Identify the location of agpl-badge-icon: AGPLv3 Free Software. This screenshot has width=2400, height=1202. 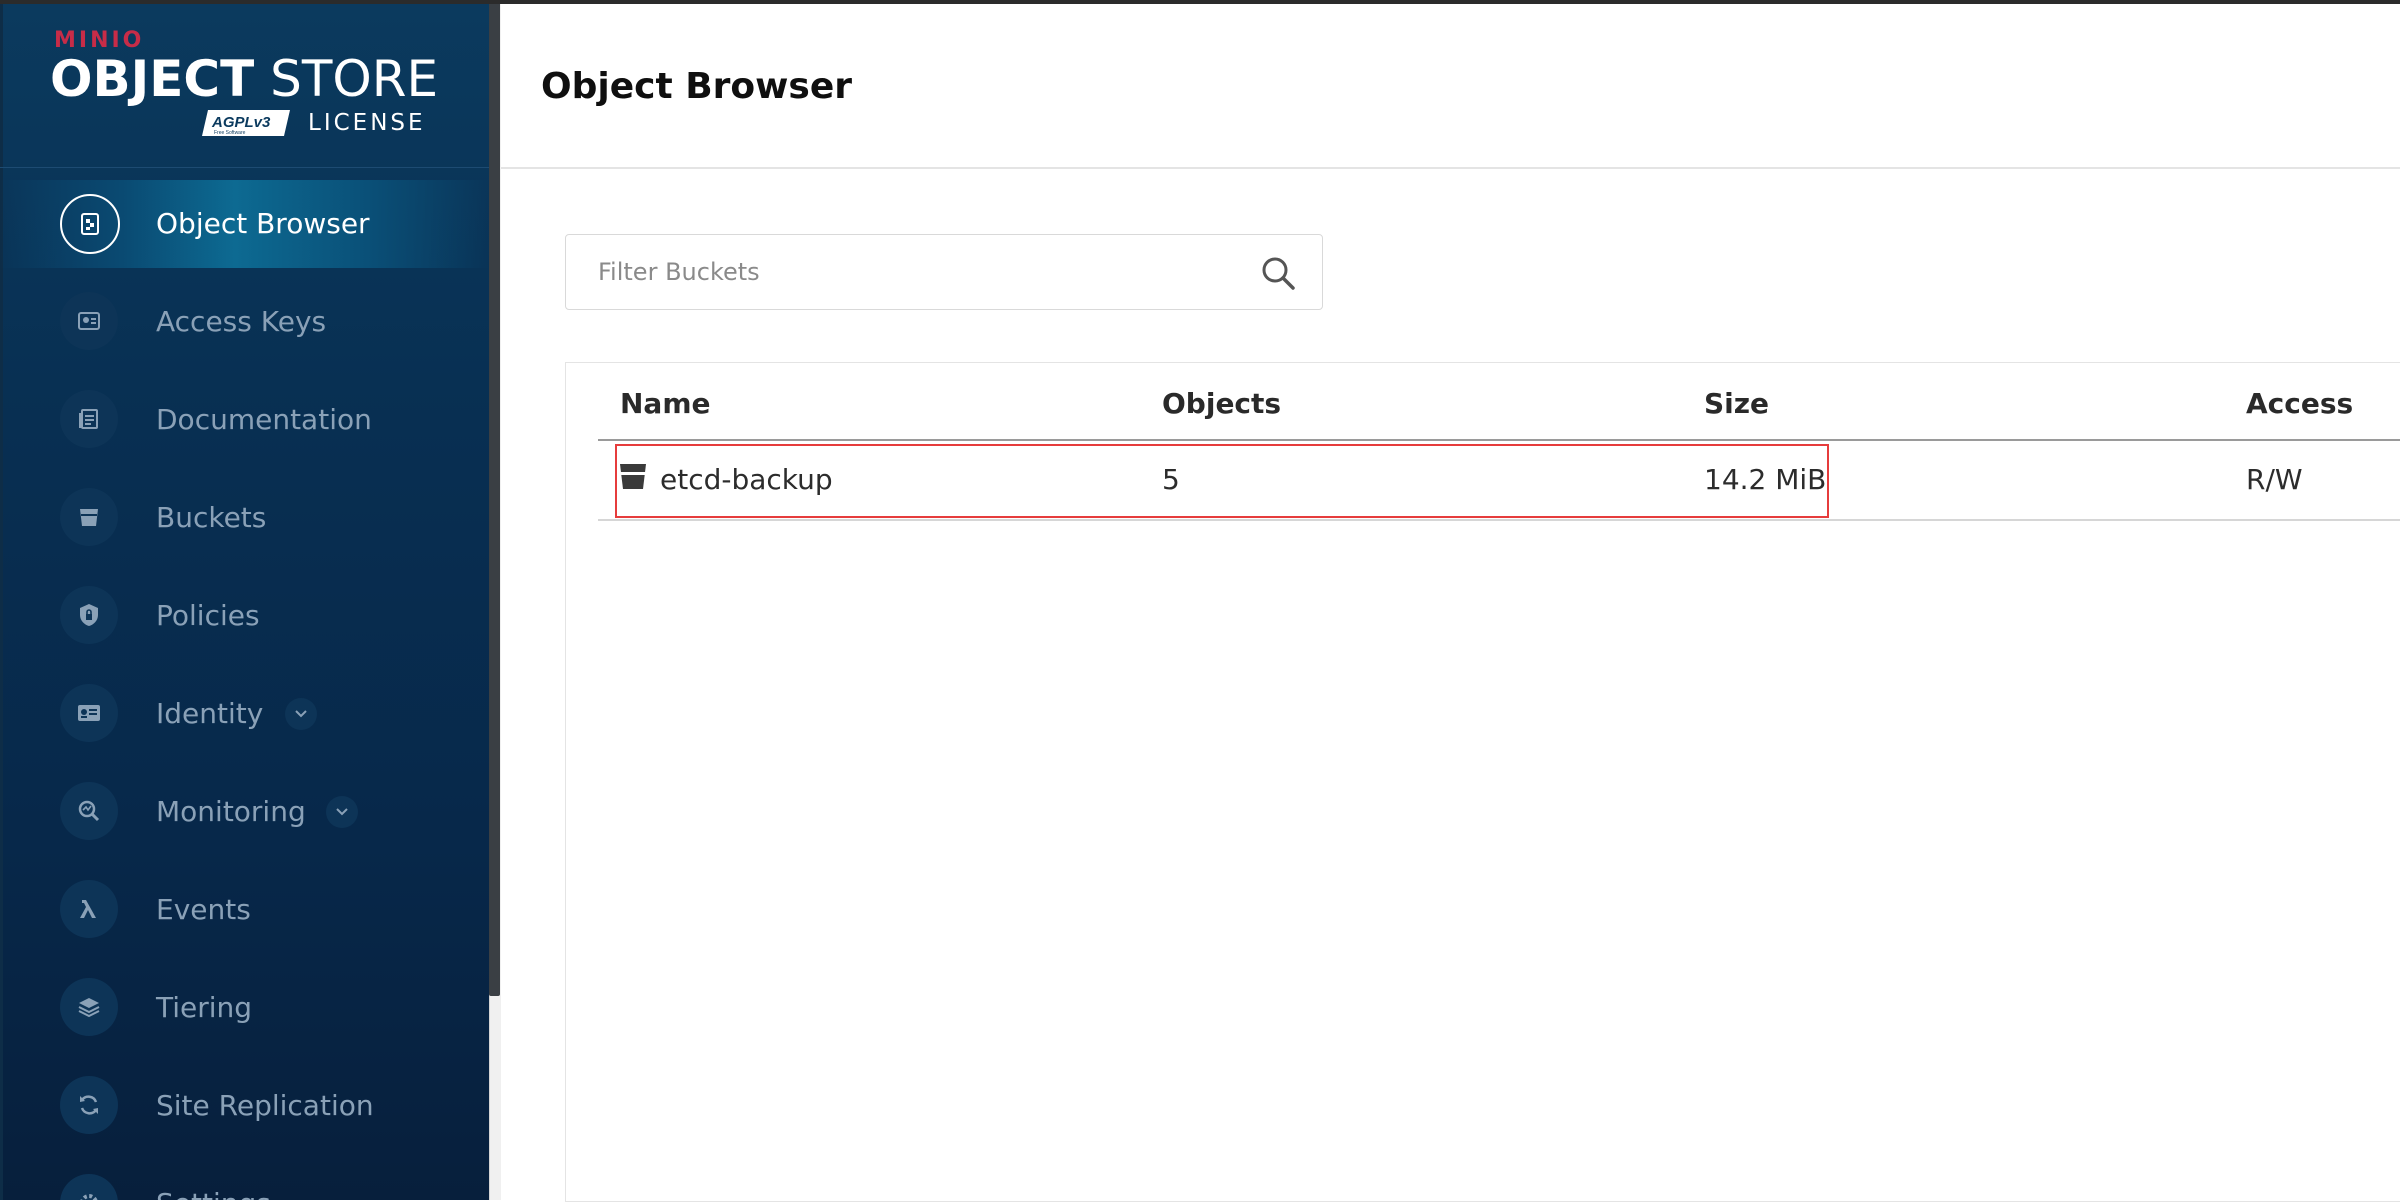
(246, 123).